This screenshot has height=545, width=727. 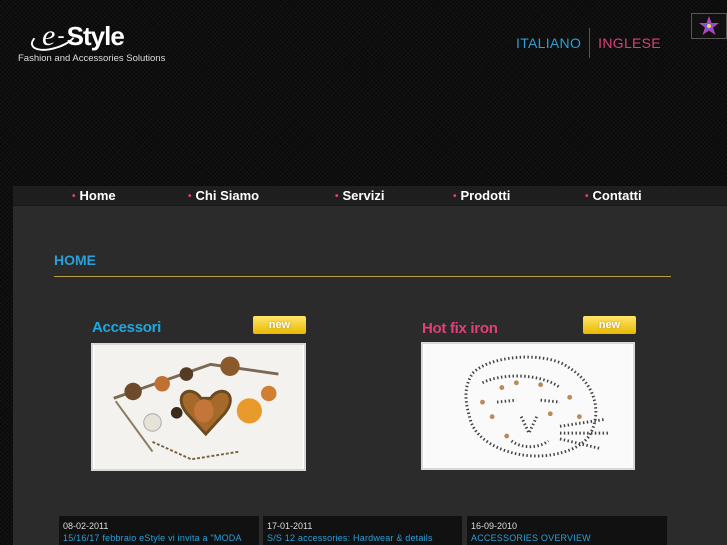 I want to click on page-title: HOME, so click(x=75, y=260).